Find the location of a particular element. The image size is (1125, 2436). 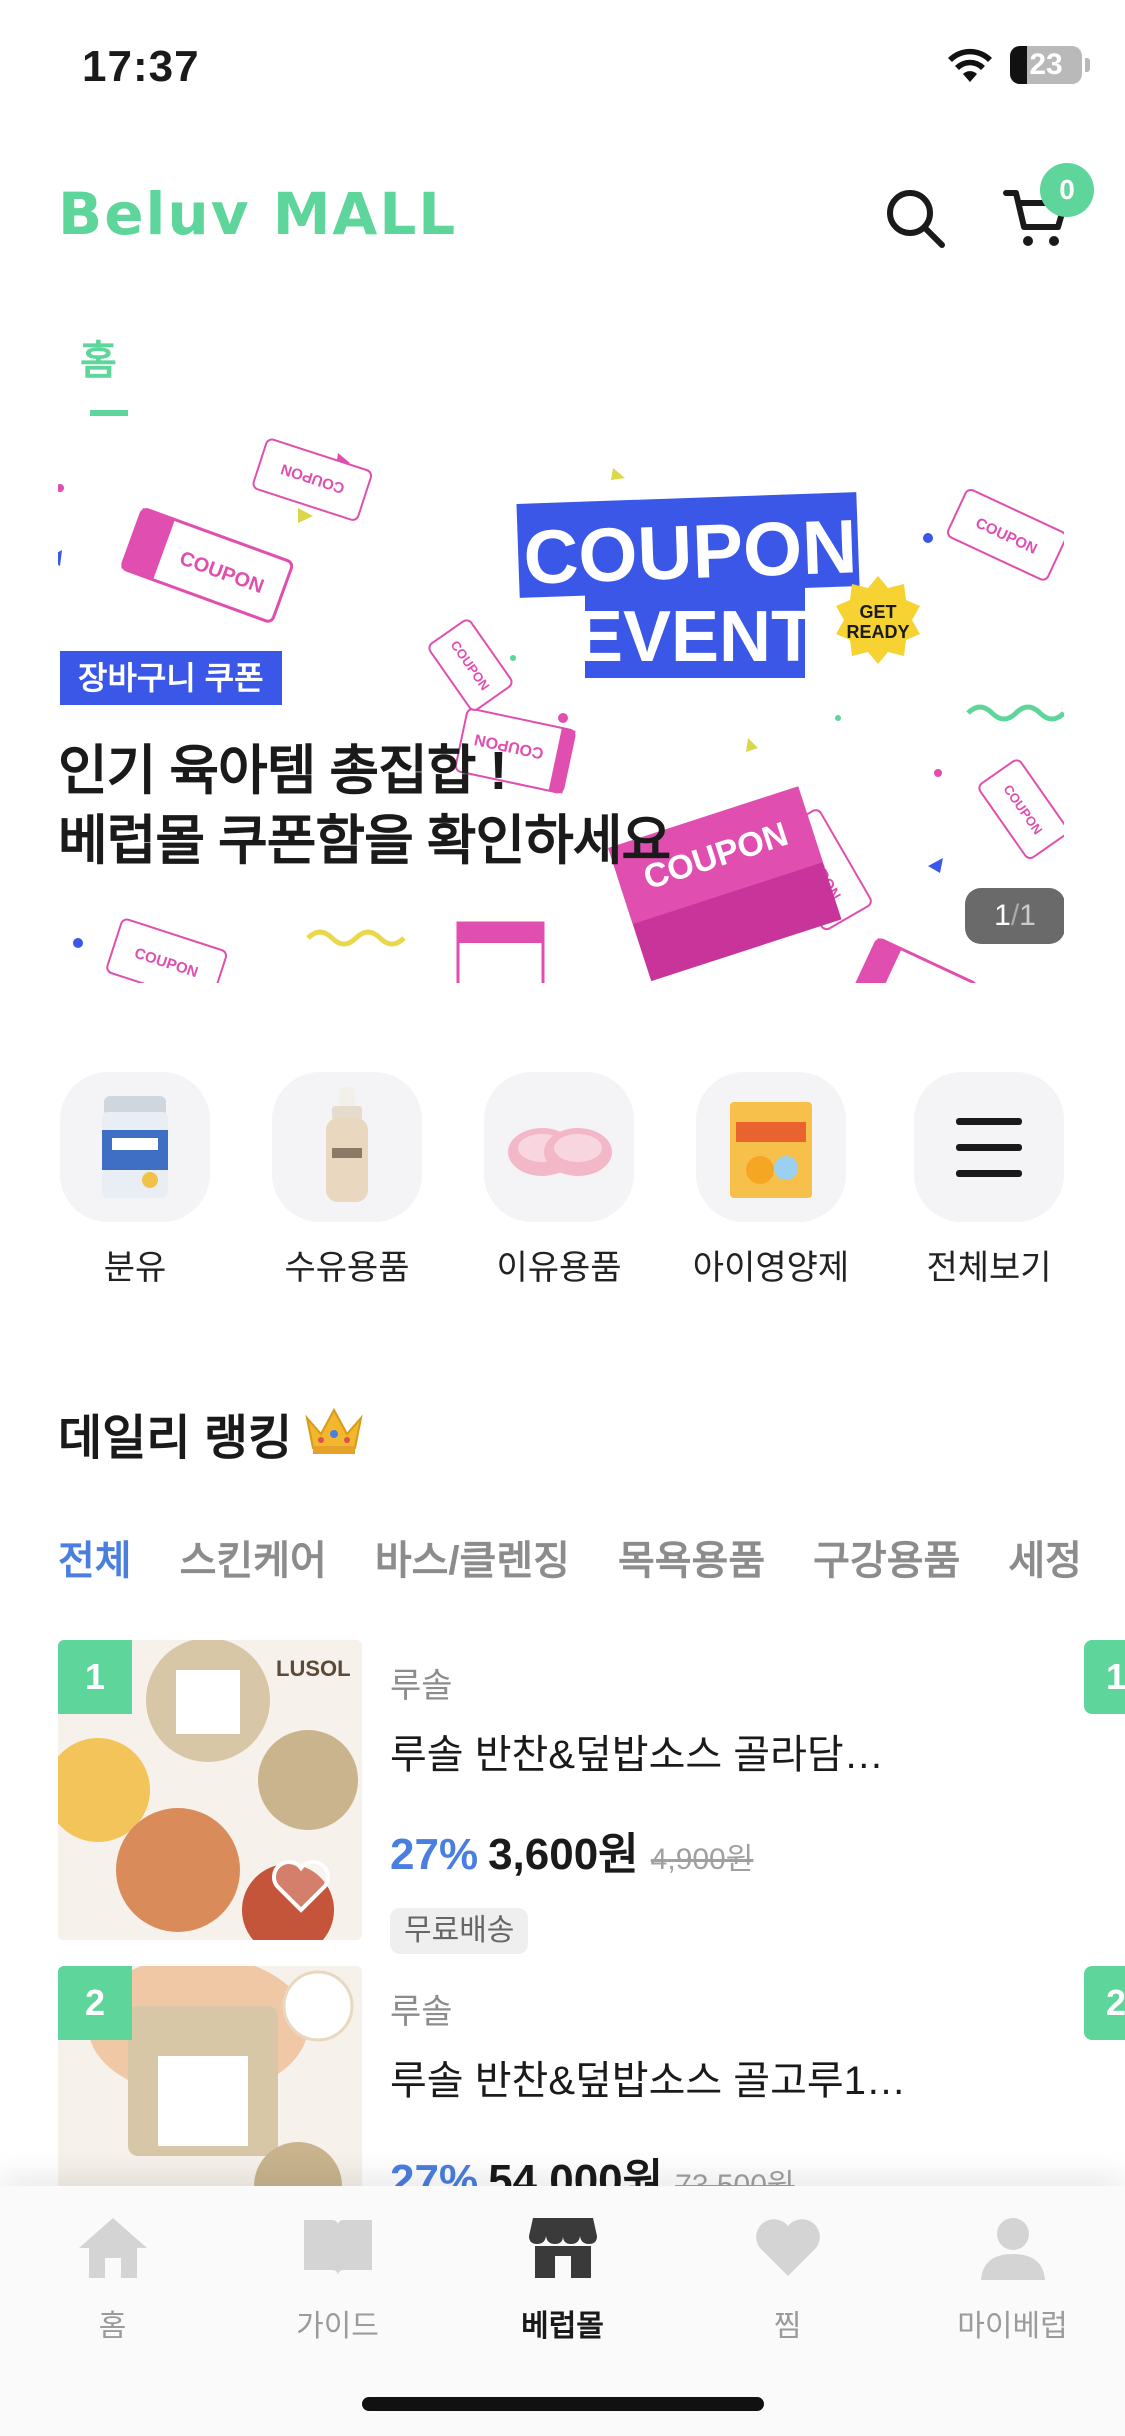

battery-level: 23 is located at coordinates (1046, 64).